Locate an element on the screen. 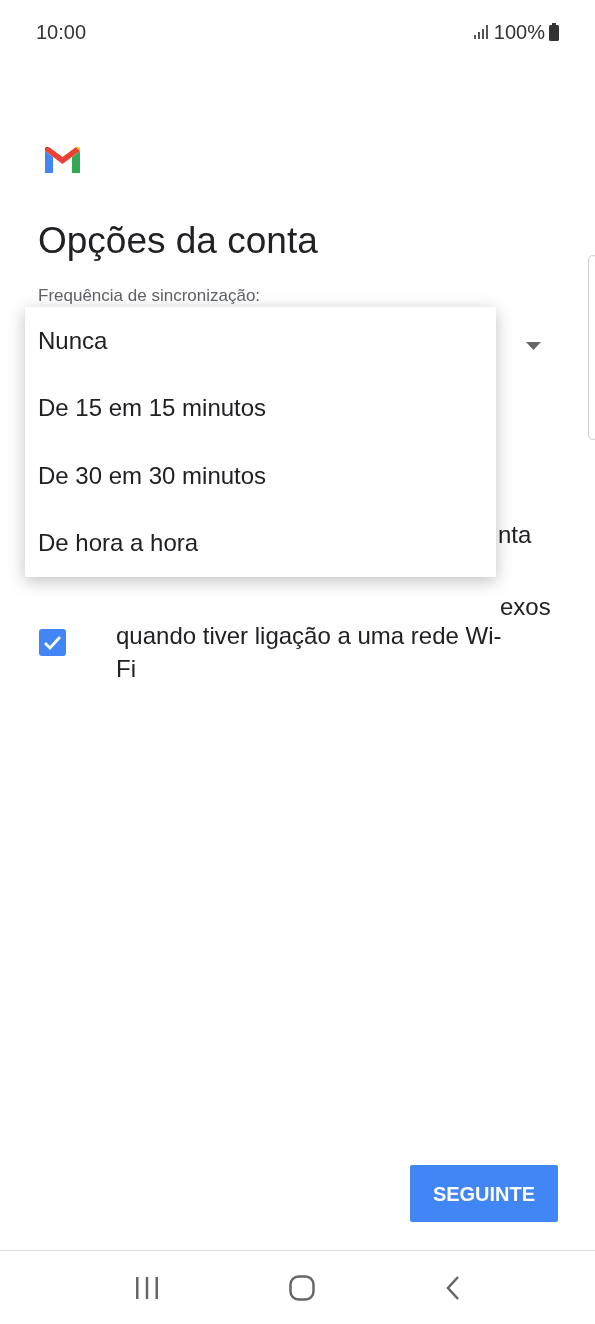 This screenshot has height=1324, width=595. next-button: SEGUINTE is located at coordinates (484, 1193).